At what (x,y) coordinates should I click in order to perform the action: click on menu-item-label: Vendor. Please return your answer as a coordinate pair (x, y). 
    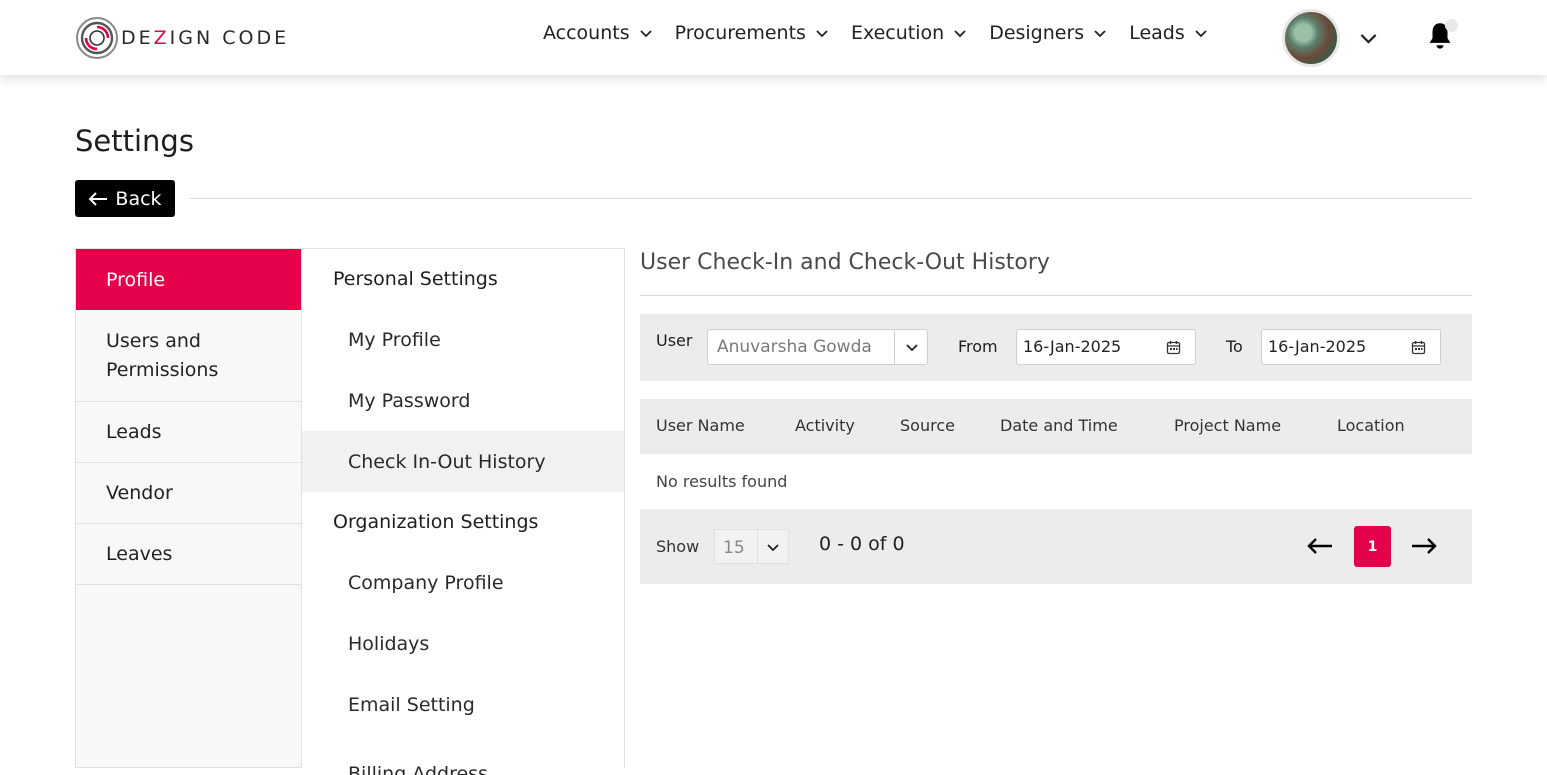
    Looking at the image, I should click on (139, 493).